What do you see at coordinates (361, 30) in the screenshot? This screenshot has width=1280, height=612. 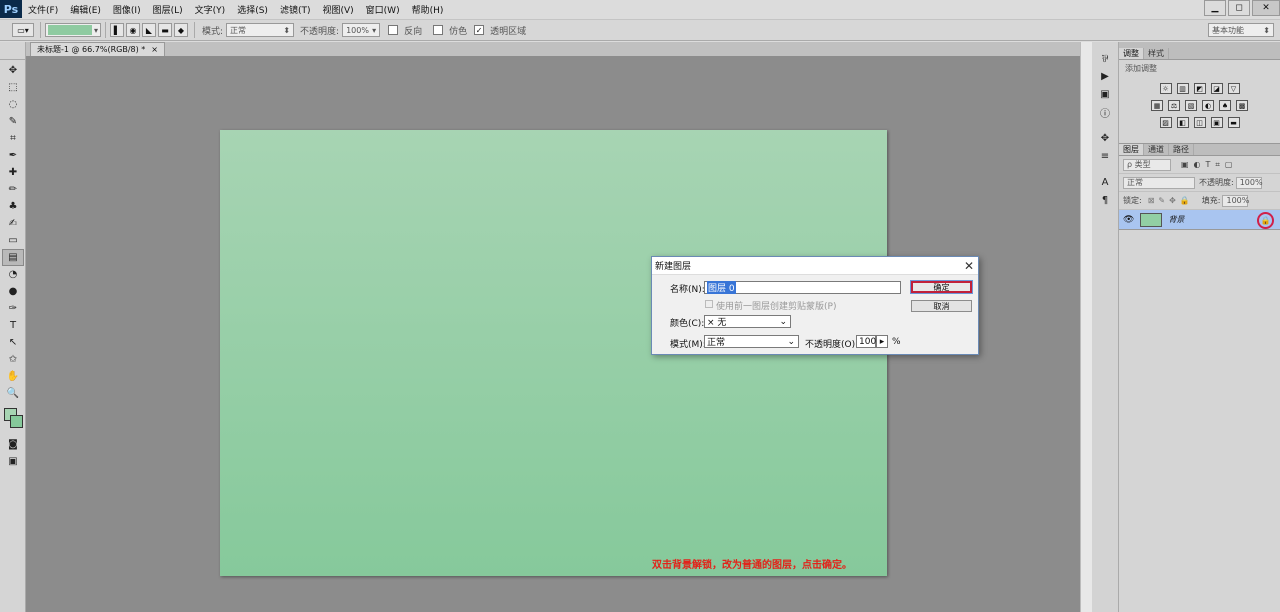 I see `opacity-input: 100% ▾` at bounding box center [361, 30].